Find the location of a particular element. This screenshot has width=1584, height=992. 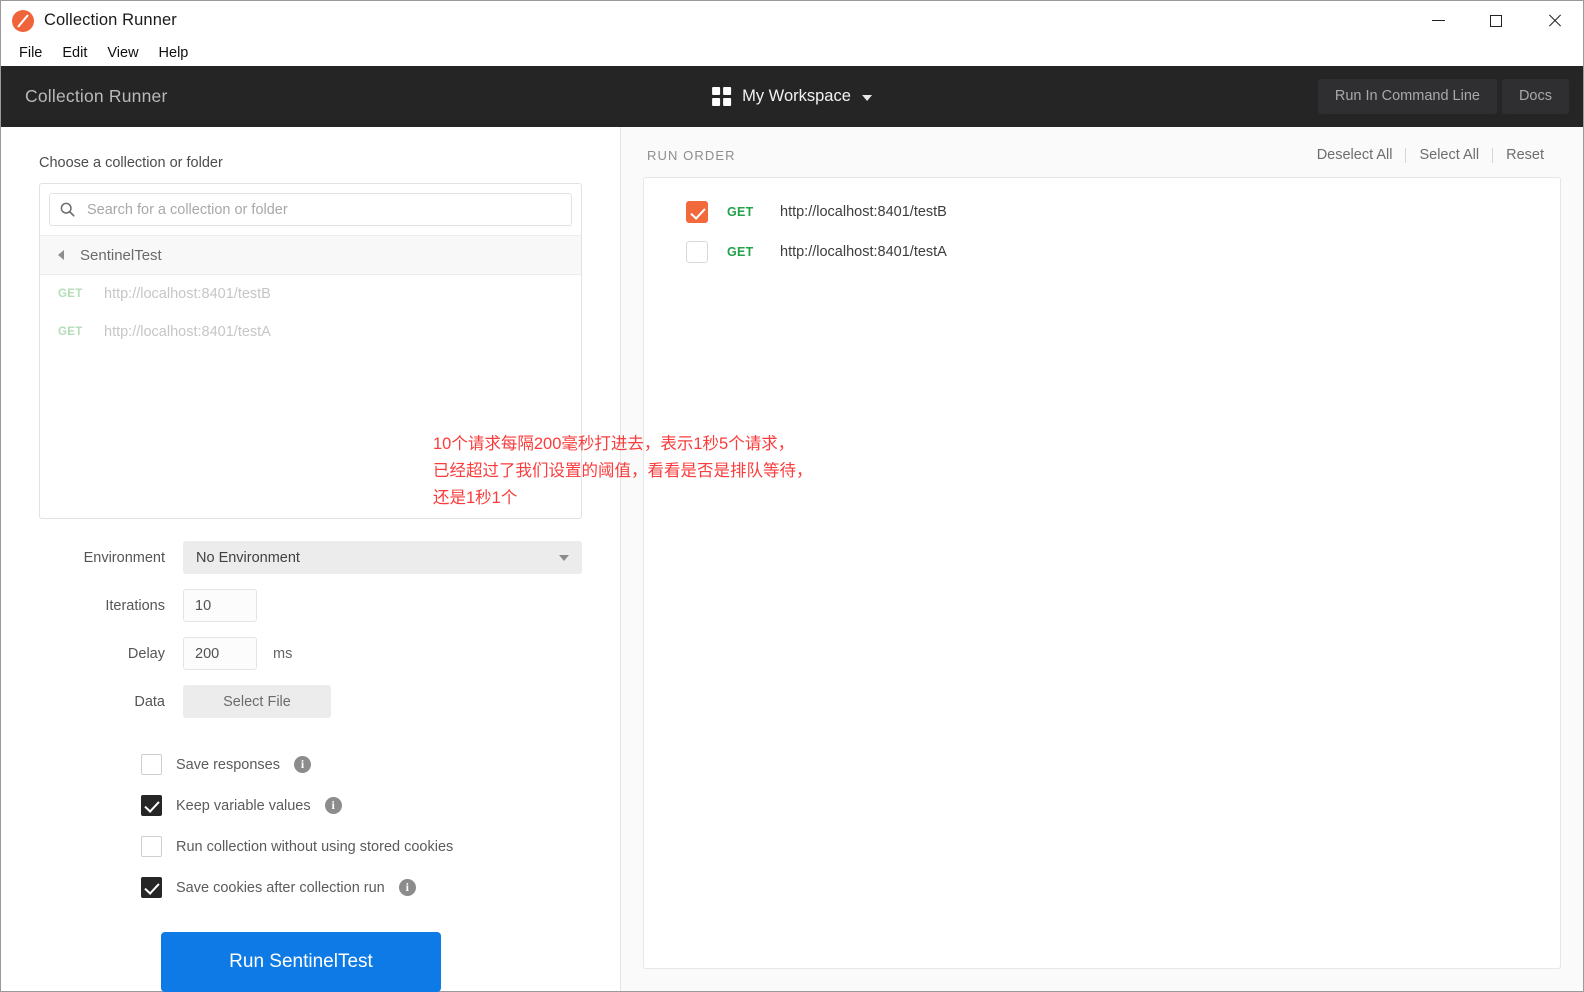

window-title: Collection Runner is located at coordinates (110, 20).